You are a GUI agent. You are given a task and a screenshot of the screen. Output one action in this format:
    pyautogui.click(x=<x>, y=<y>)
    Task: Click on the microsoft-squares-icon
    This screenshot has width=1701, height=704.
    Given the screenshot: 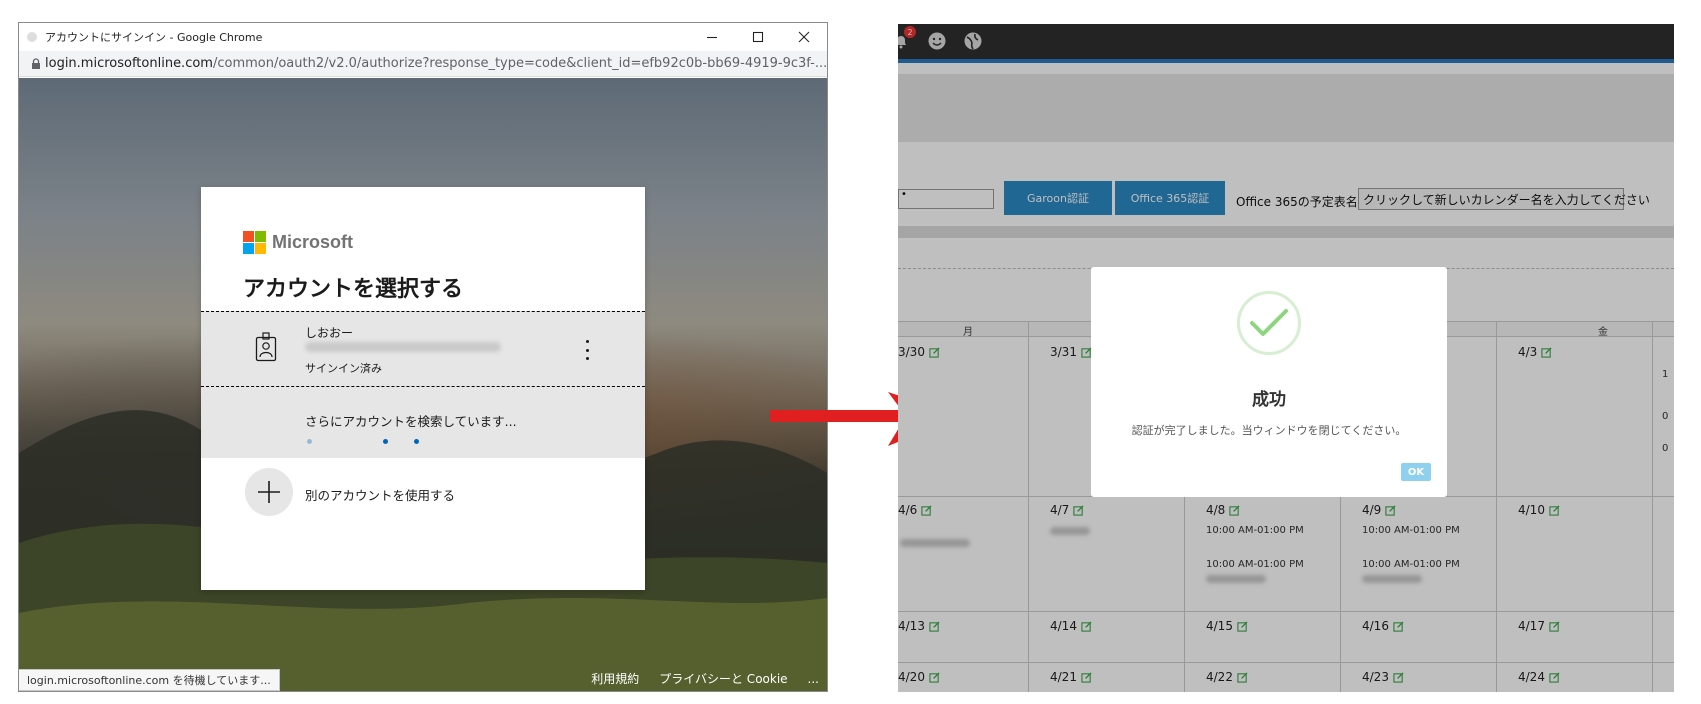 What is the action you would take?
    pyautogui.click(x=254, y=242)
    